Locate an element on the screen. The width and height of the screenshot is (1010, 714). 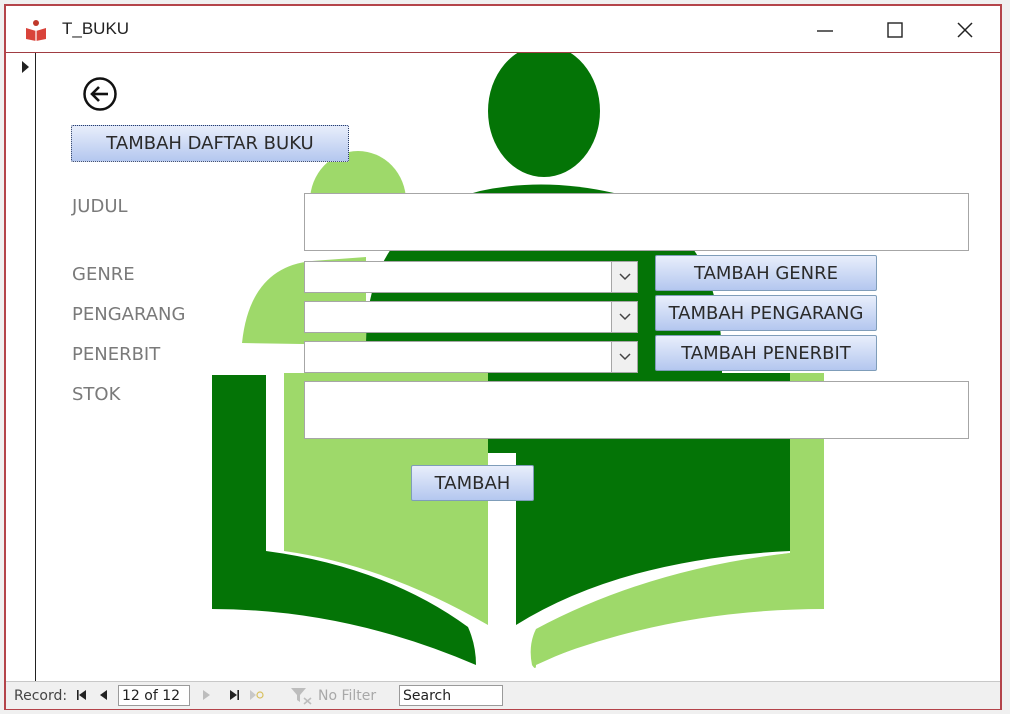
penerbit-label: PENERBIT is located at coordinates (116, 354).